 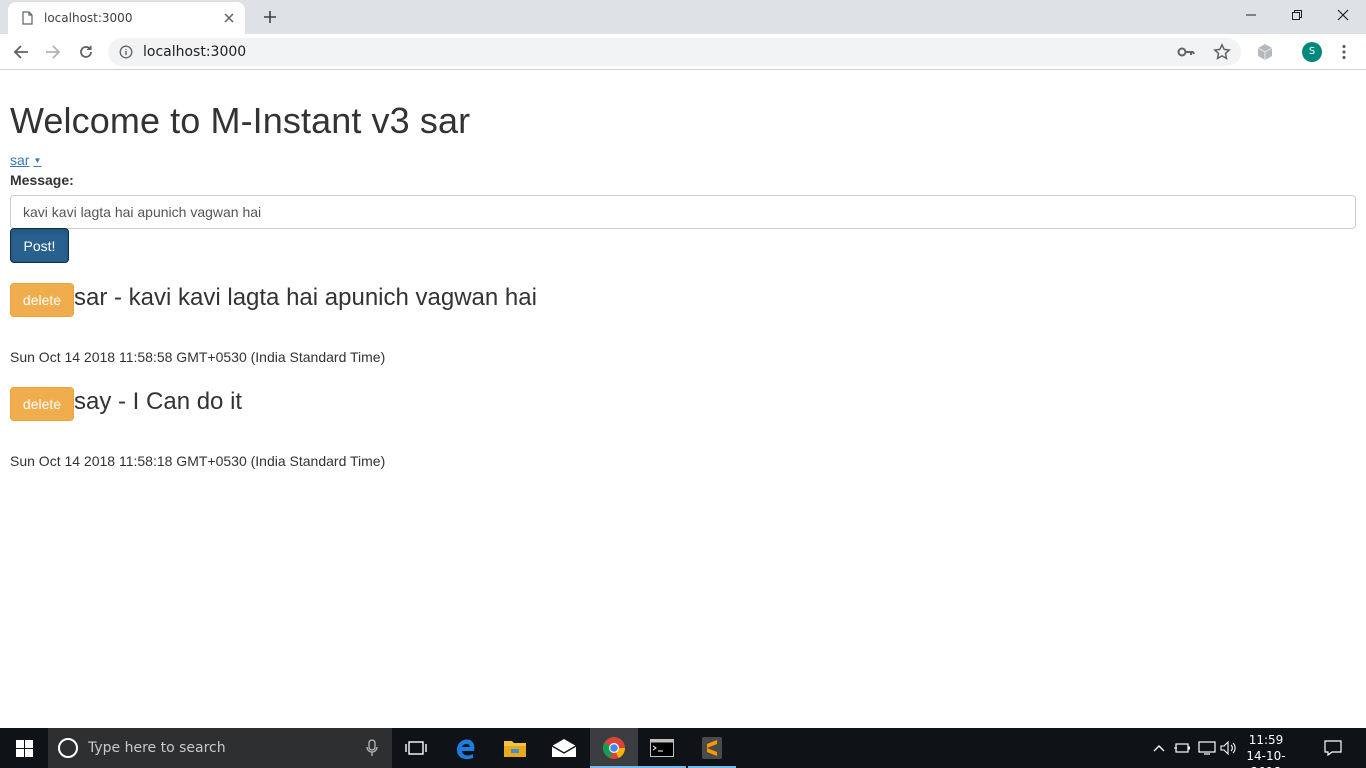 I want to click on user-menu-link: sar ▼, so click(x=25, y=160).